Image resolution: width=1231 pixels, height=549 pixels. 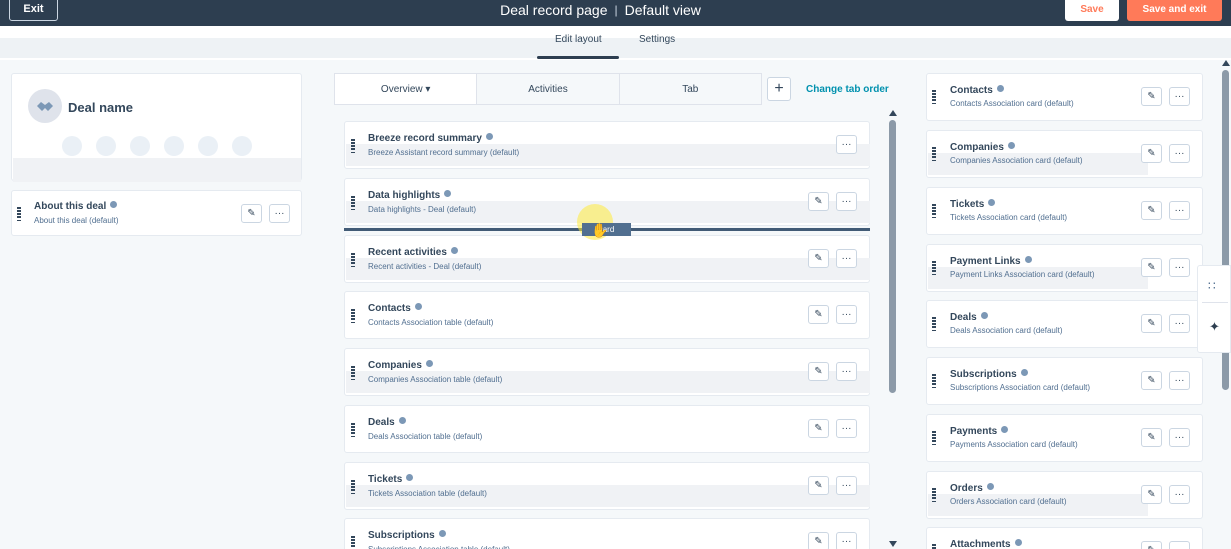 What do you see at coordinates (779, 89) in the screenshot?
I see `add-tab-button: +` at bounding box center [779, 89].